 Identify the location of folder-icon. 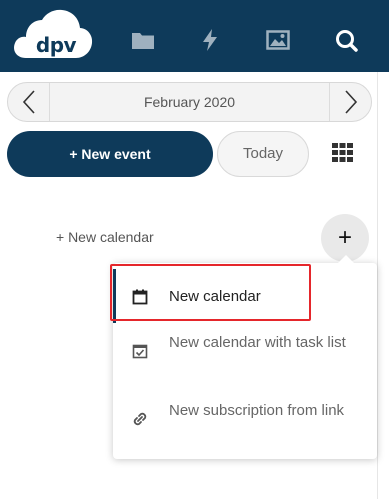
(143, 40).